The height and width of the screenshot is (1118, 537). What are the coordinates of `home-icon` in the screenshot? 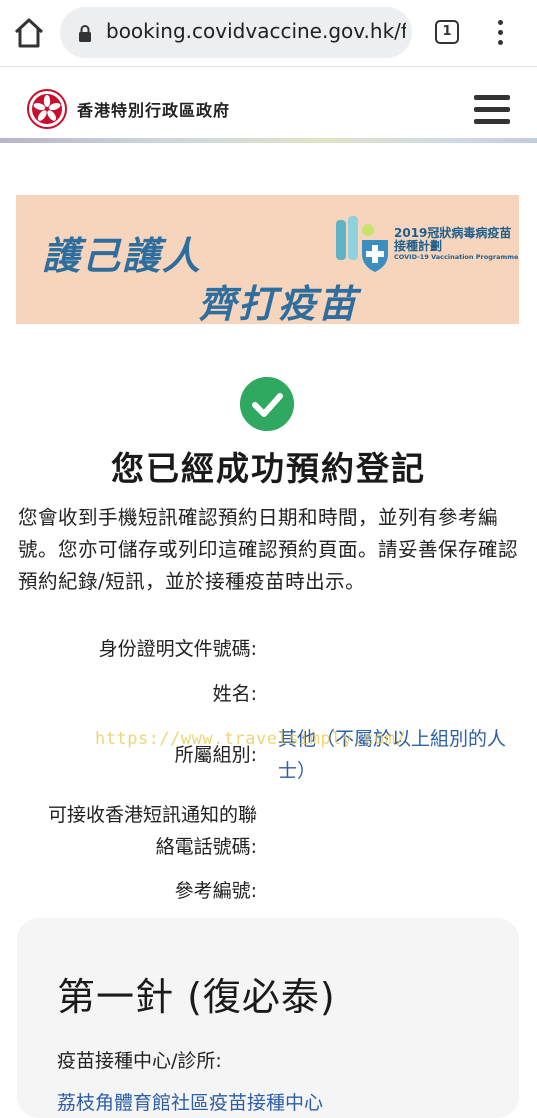 It's located at (29, 33).